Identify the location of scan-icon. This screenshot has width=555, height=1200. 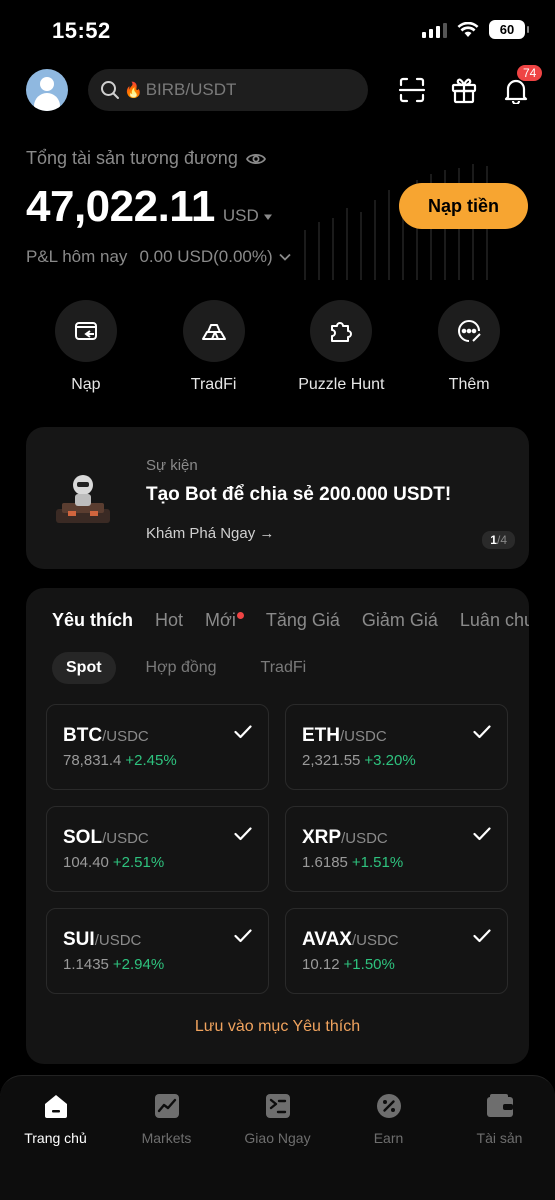
(412, 90).